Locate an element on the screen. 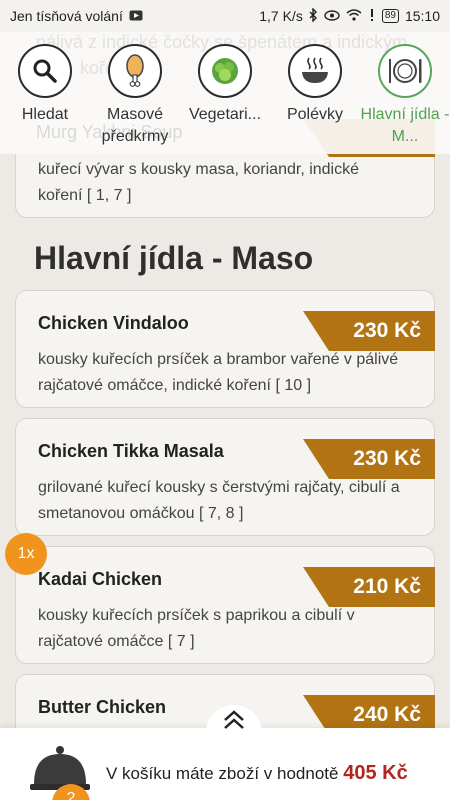  nav-label: Masové předkrmy is located at coordinates (135, 125).